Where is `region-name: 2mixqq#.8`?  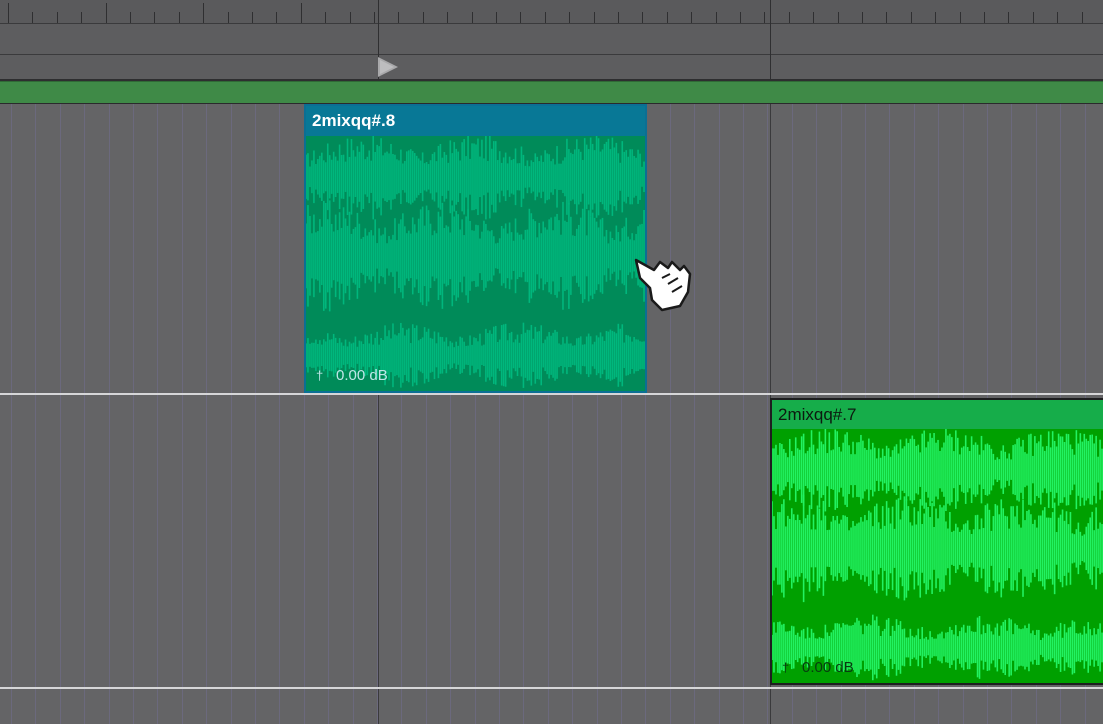 region-name: 2mixqq#.8 is located at coordinates (475, 121).